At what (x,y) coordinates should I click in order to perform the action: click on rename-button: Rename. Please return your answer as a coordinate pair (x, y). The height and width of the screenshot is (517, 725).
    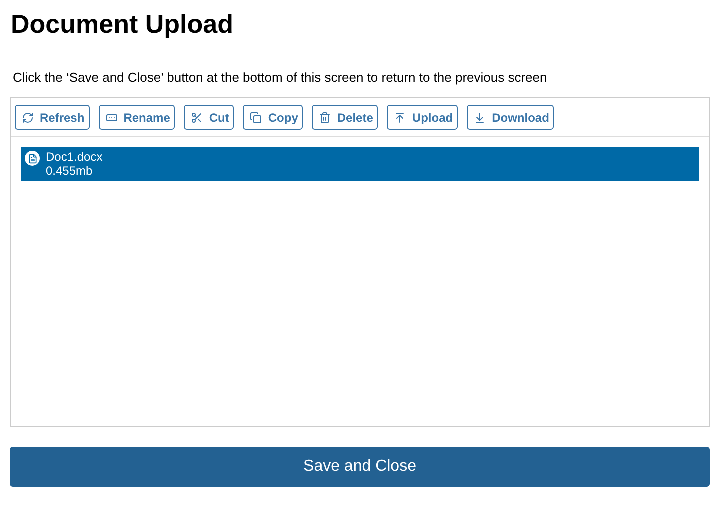
    Looking at the image, I should click on (137, 117).